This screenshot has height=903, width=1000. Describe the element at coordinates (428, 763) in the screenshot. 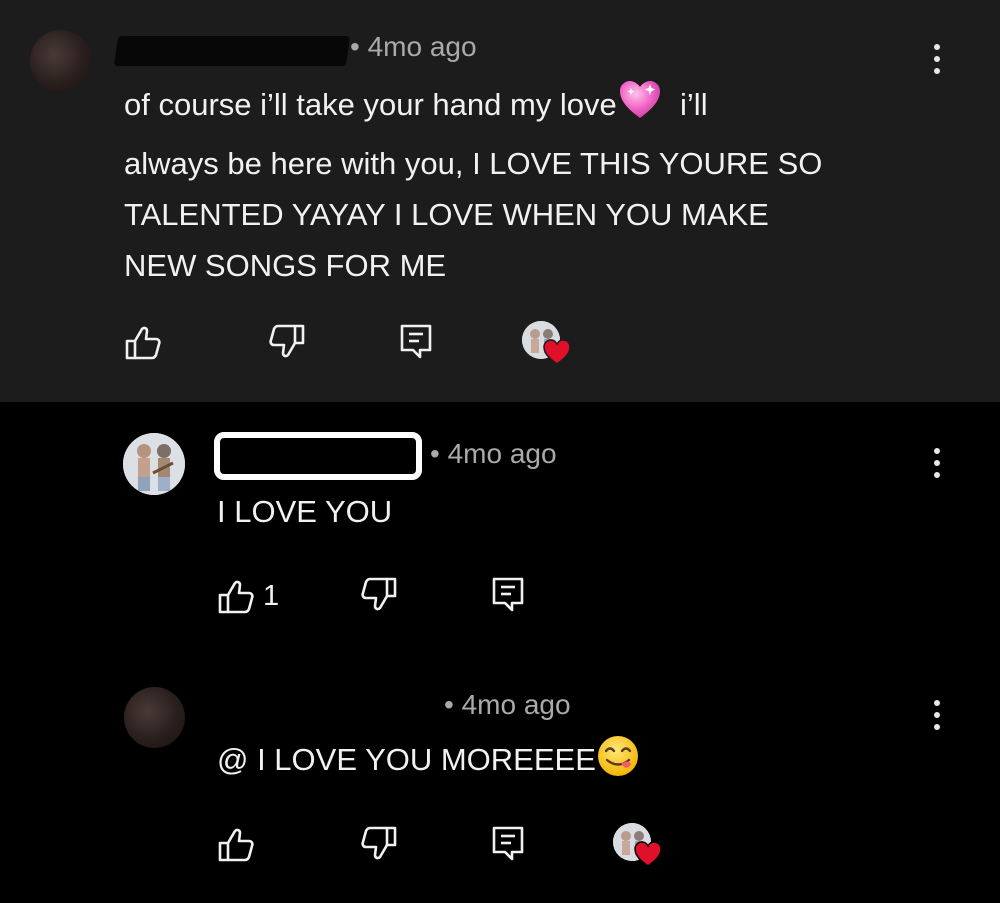

I see `reply-body: @ I LOVE YOU MOREEEE` at that location.